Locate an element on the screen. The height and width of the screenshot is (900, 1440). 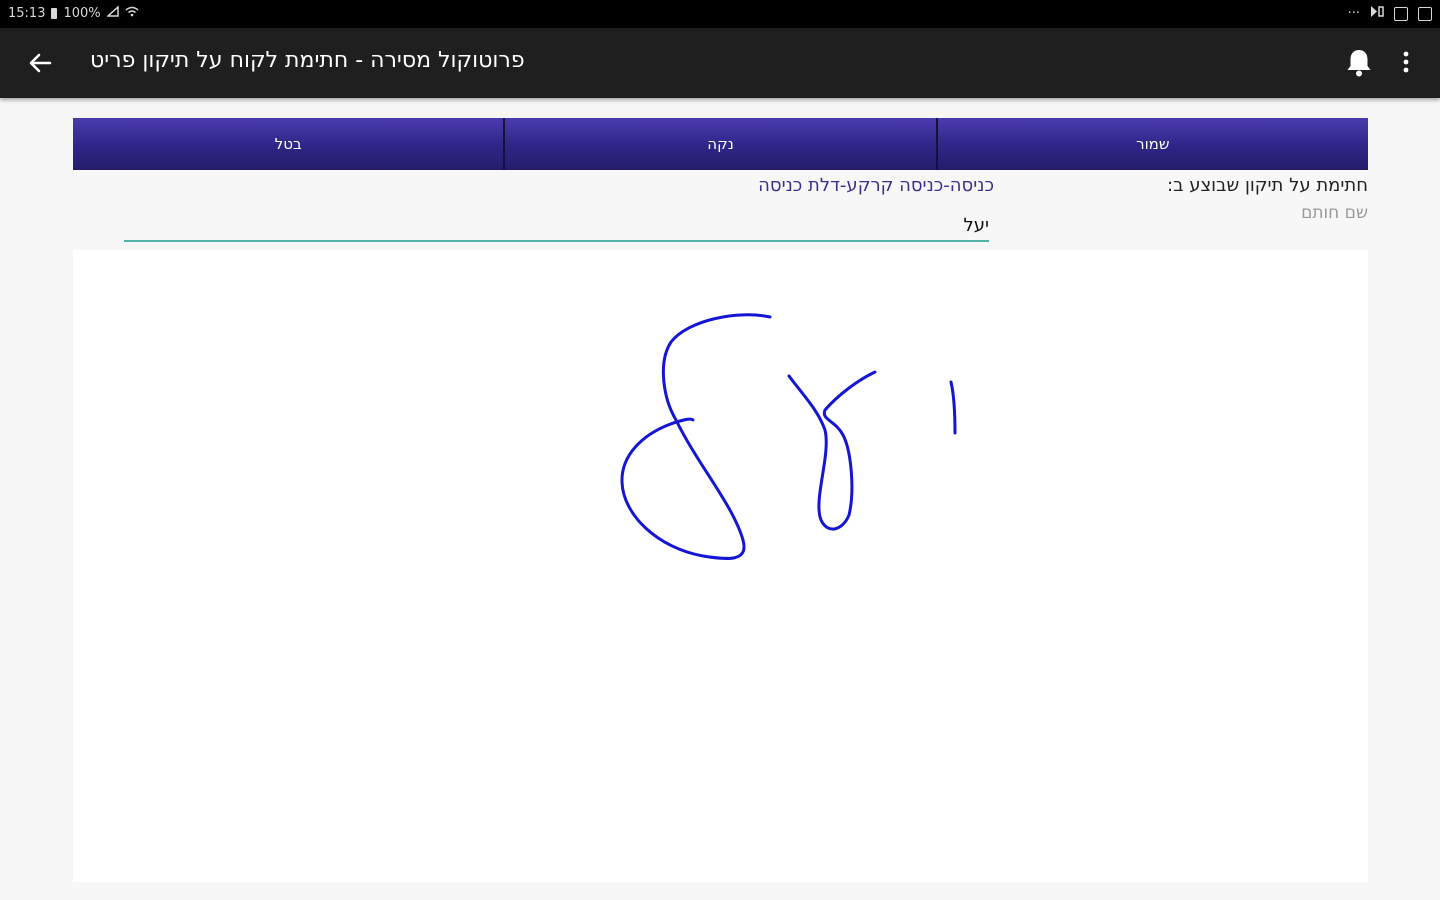
image-icon is located at coordinates (1425, 13).